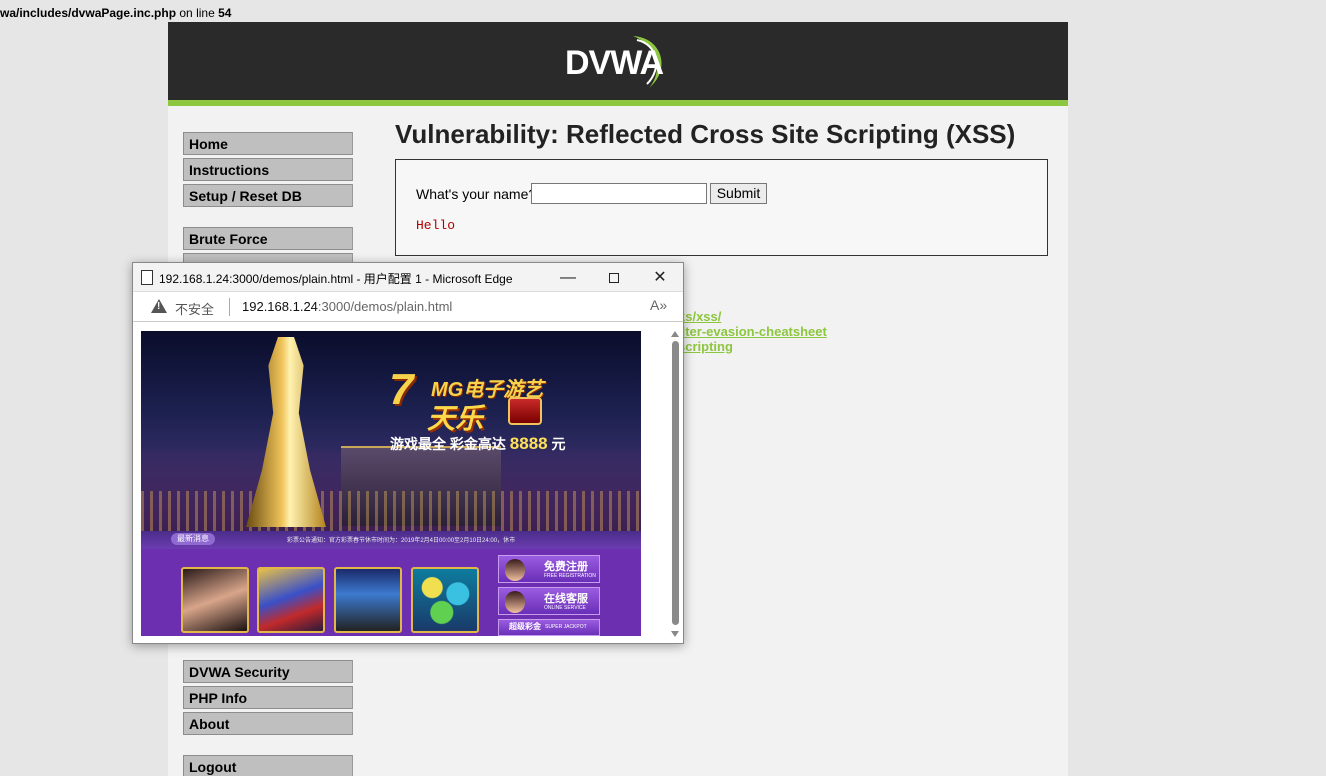  I want to click on menu-logout: Logout, so click(268, 765).